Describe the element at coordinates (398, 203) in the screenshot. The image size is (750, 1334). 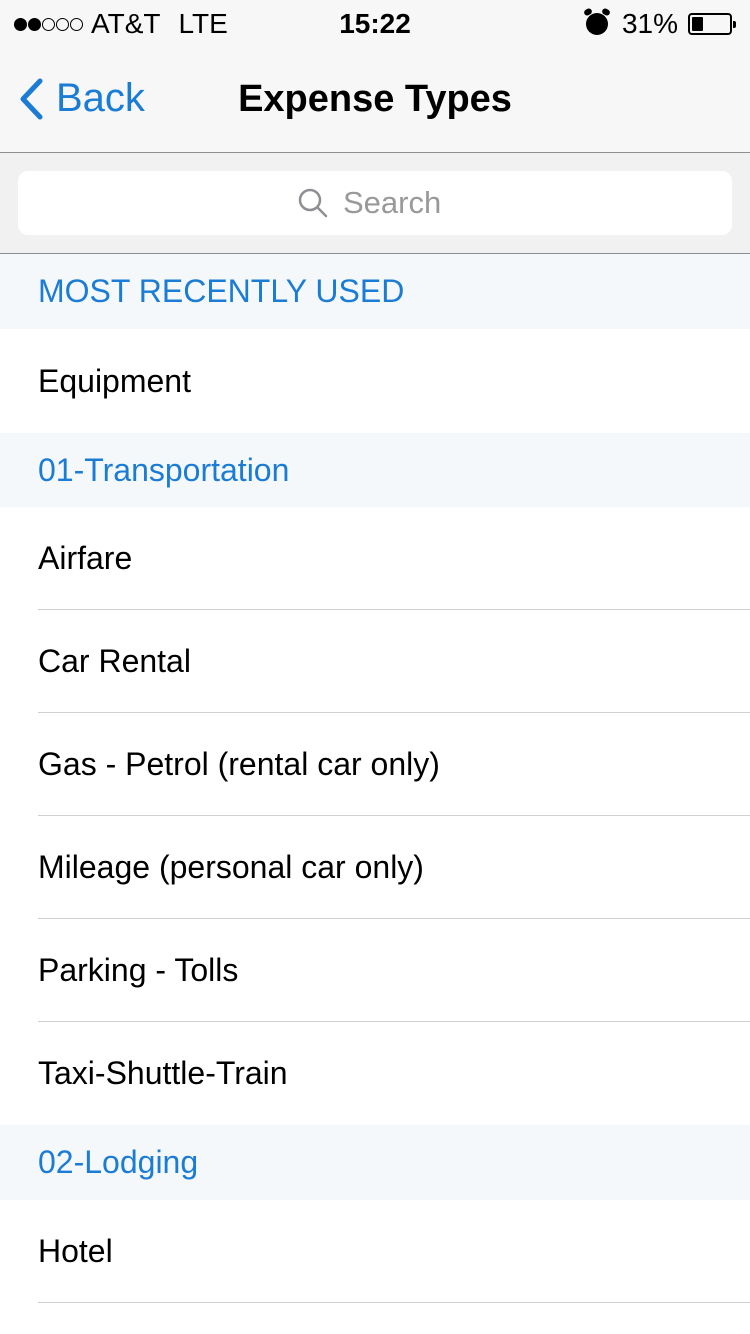
I see `search-input` at that location.